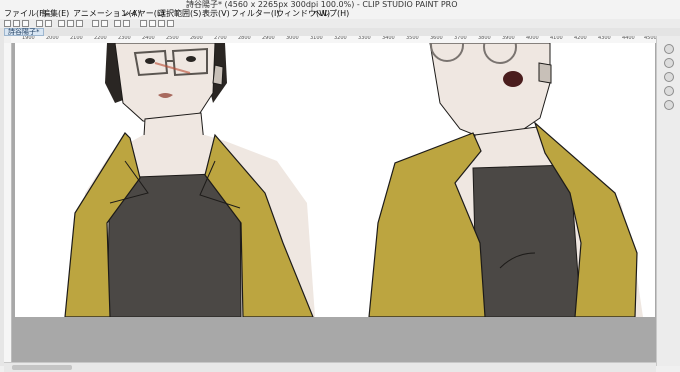 This screenshot has height=372, width=680. Describe the element at coordinates (148, 38) in the screenshot. I see `ruler-label: 2400` at that location.